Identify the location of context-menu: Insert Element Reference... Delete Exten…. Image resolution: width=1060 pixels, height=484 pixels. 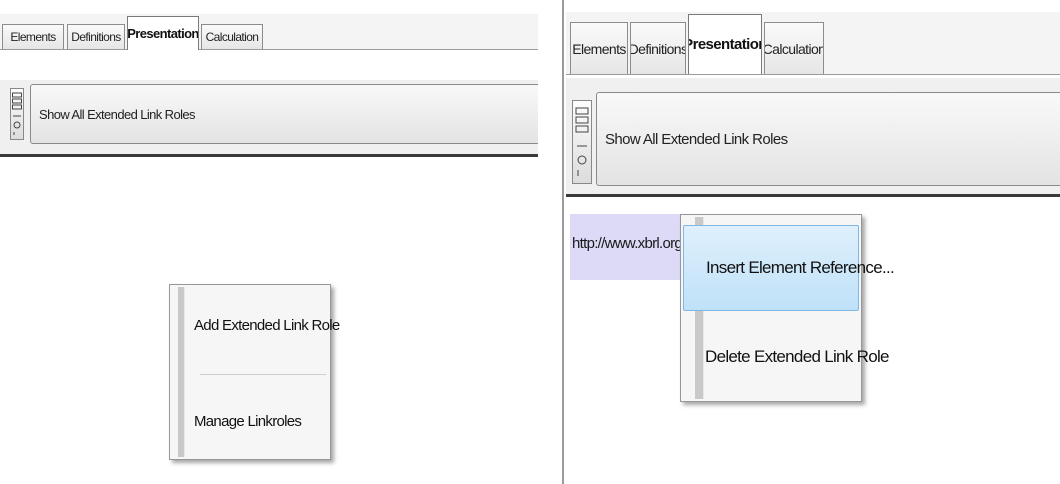
(787, 308).